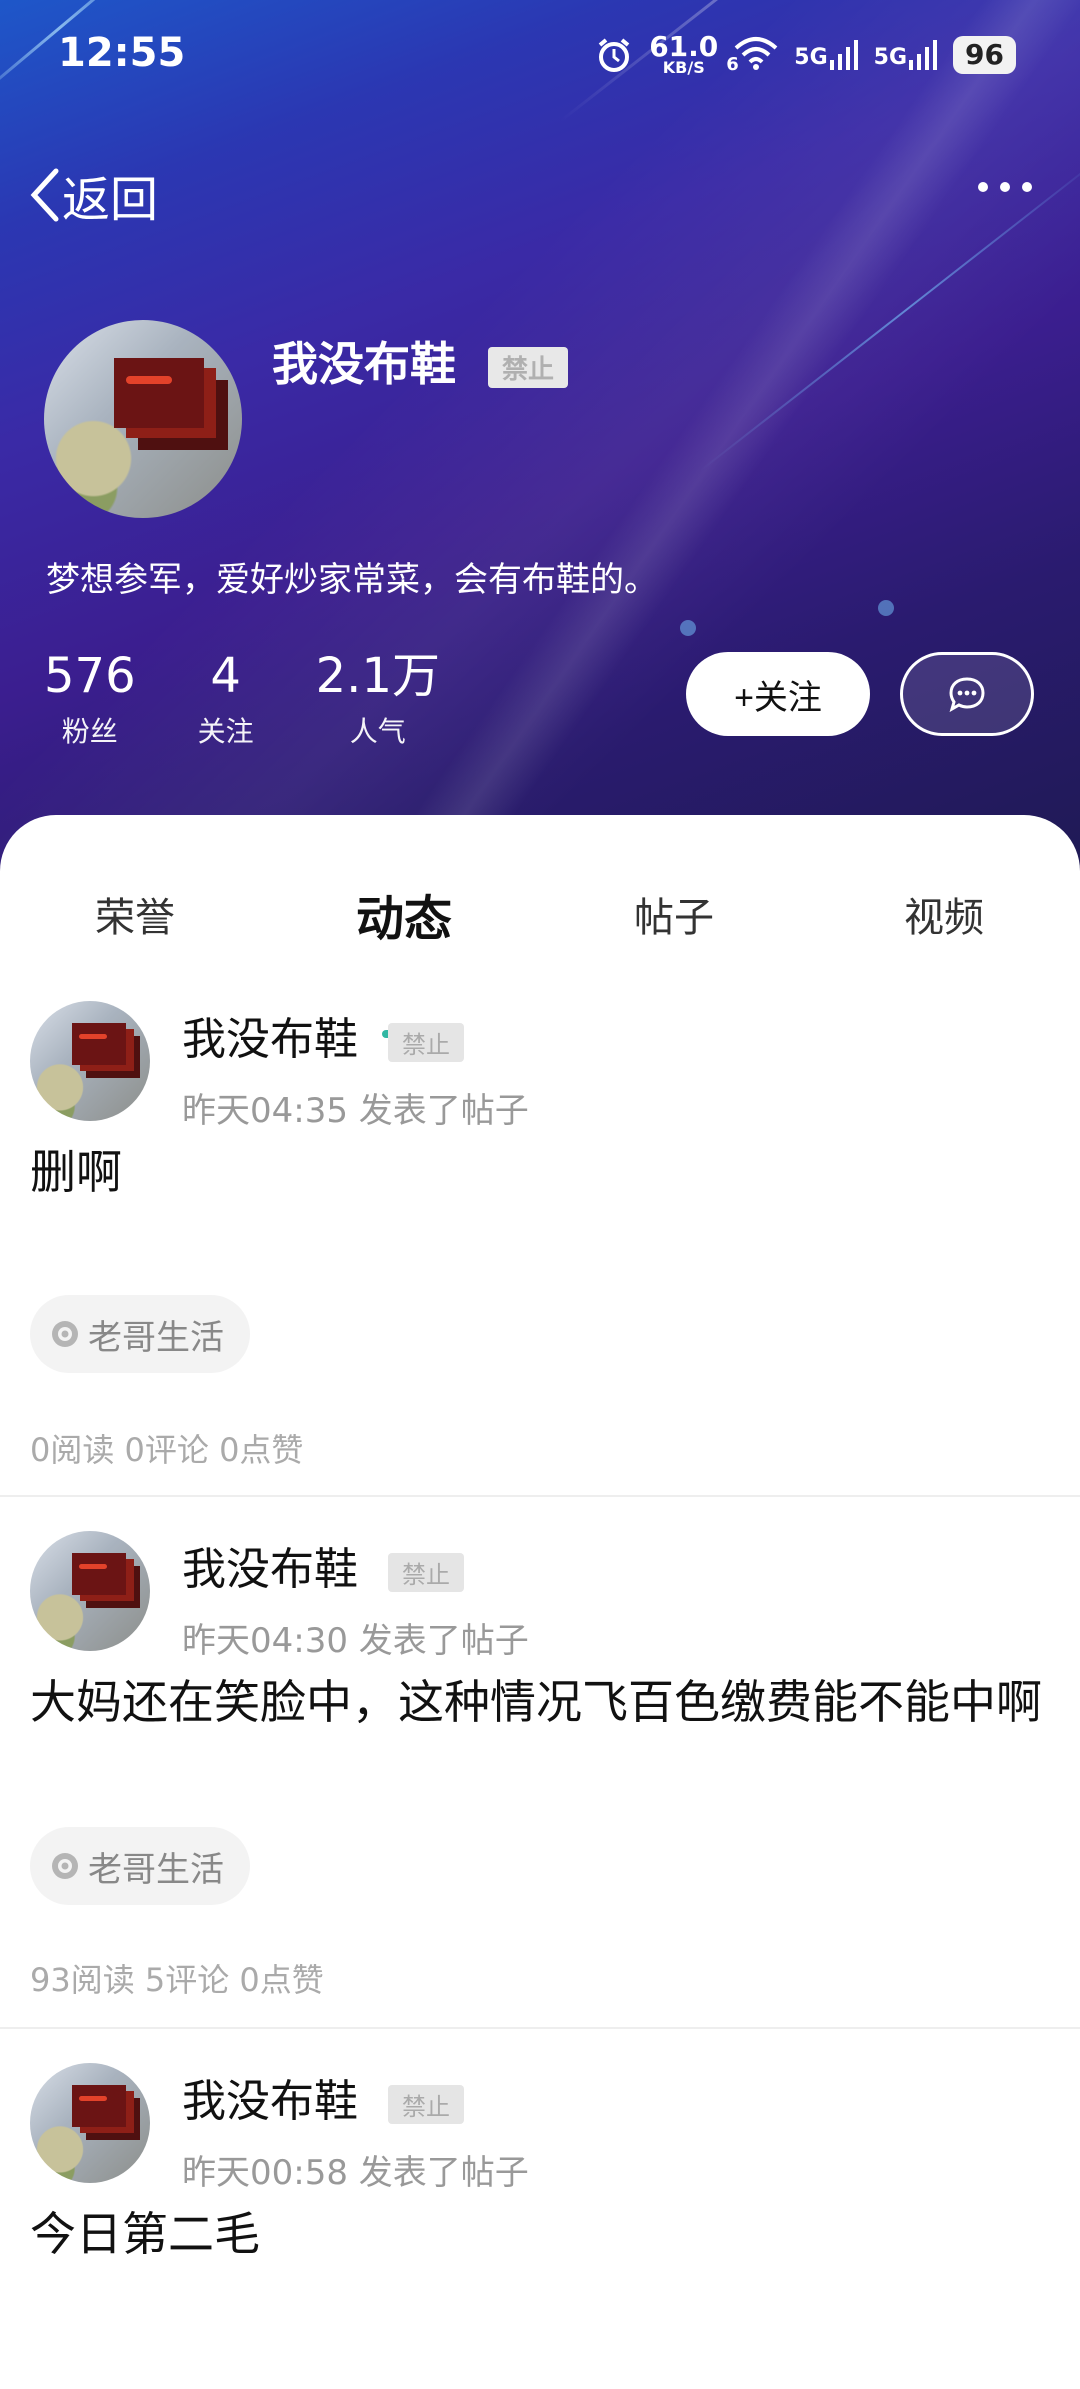 Image resolution: width=1080 pixels, height=2389 pixels. Describe the element at coordinates (984, 55) in the screenshot. I see `battery-indicator: 96` at that location.